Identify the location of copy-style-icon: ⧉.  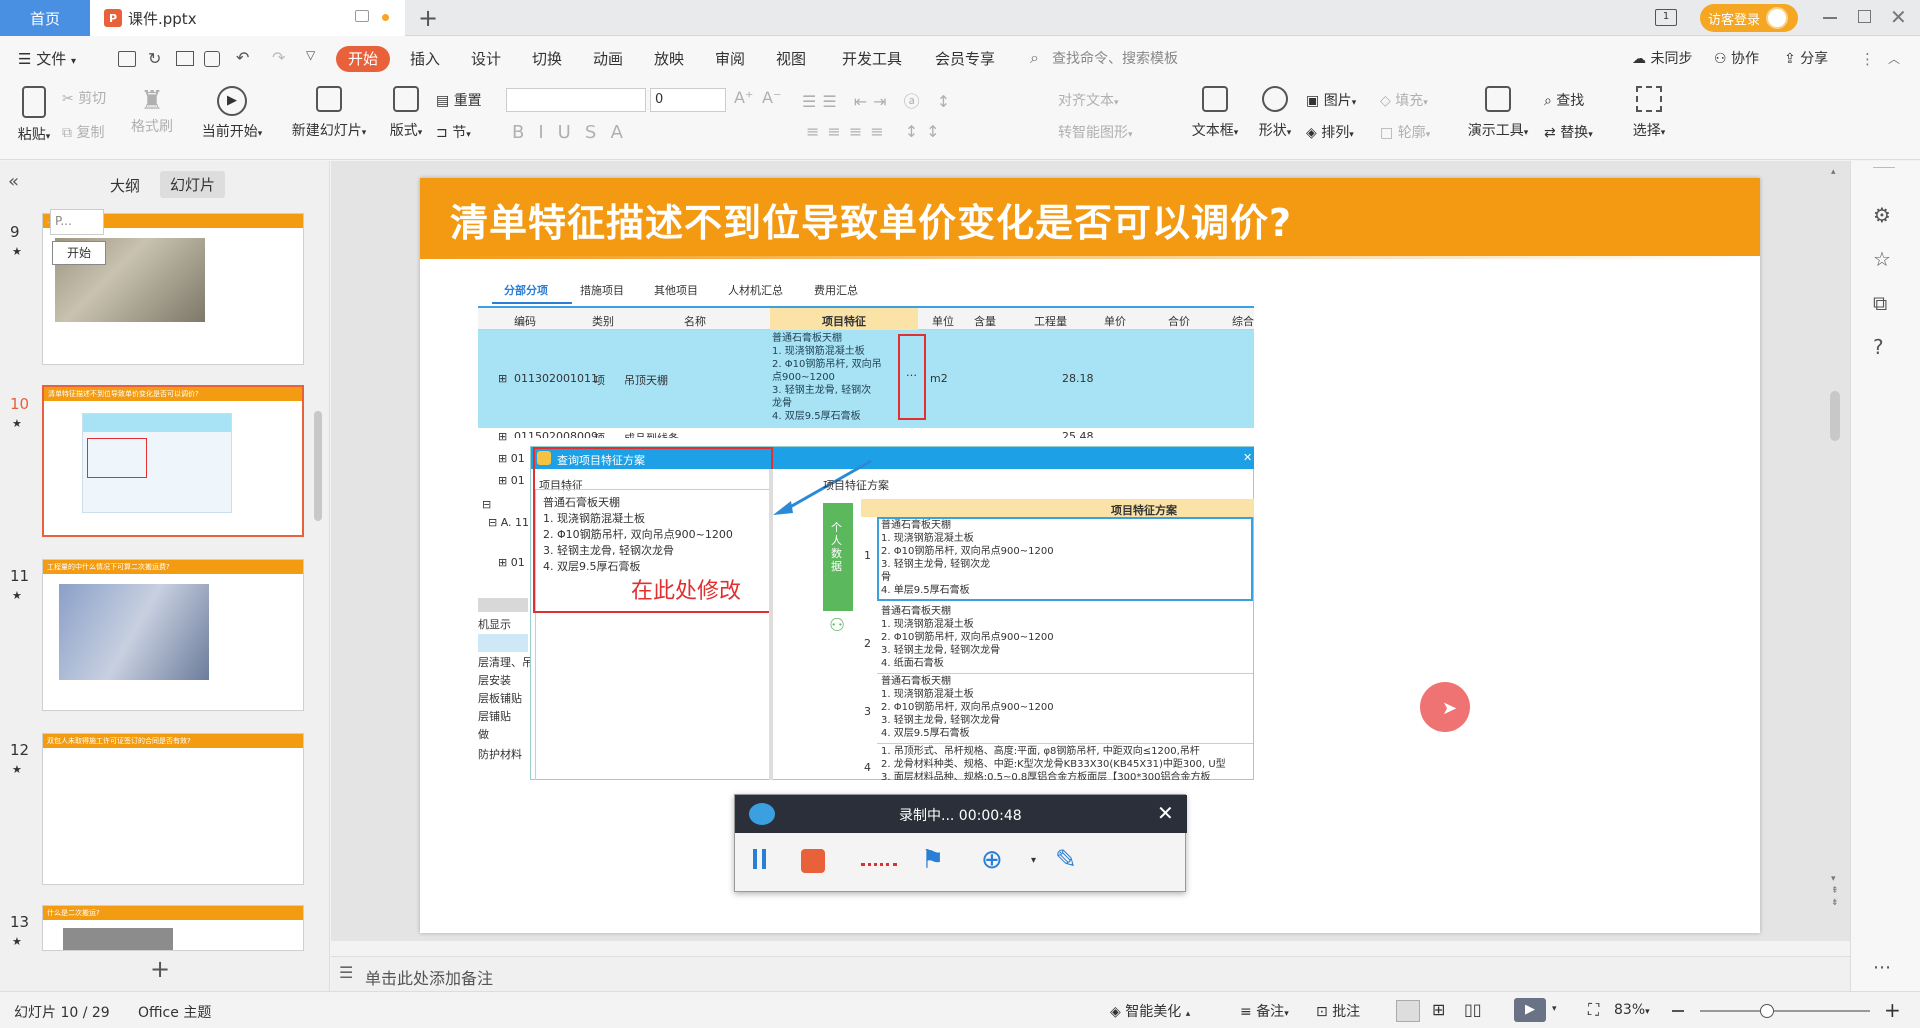
(1880, 303).